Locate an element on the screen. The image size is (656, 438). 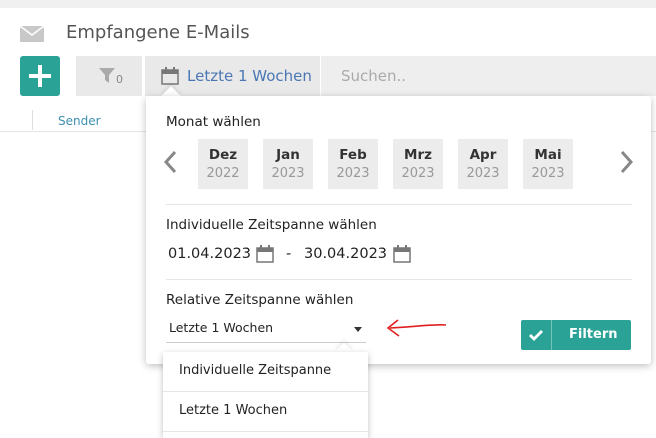
date-range-label: Letzte 1 Wochen is located at coordinates (249, 76).